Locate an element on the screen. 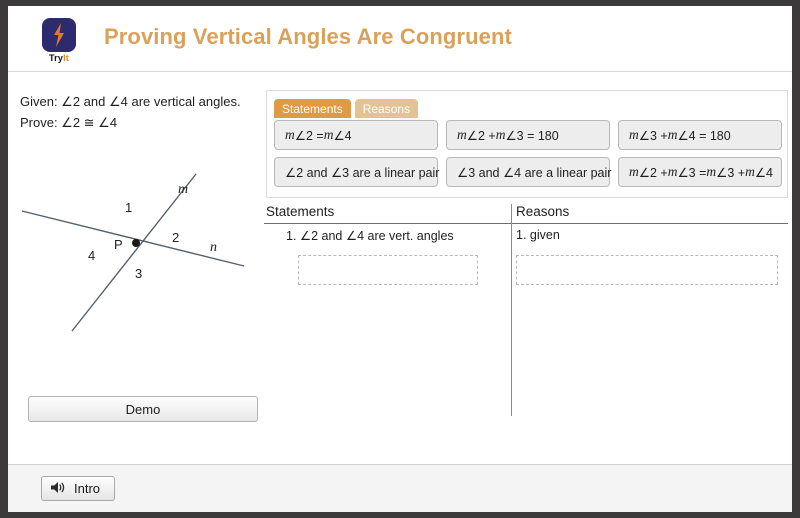 Image resolution: width=800 pixels, height=518 pixels. intro-button-label: Intro is located at coordinates (87, 488).